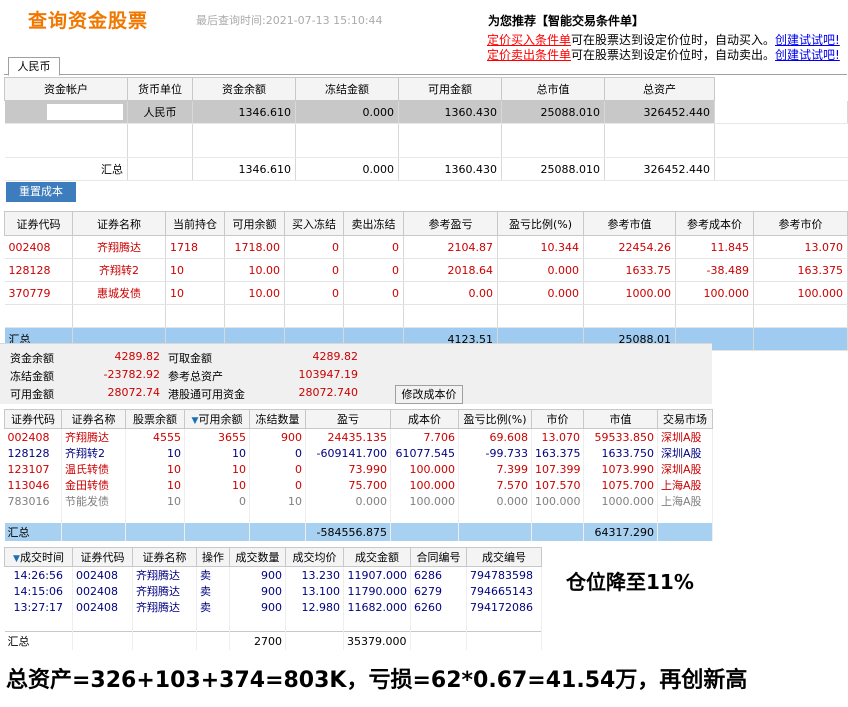 This screenshot has width=848, height=707. Describe the element at coordinates (314, 223) in the screenshot. I see `col-header: 买入冻结` at that location.